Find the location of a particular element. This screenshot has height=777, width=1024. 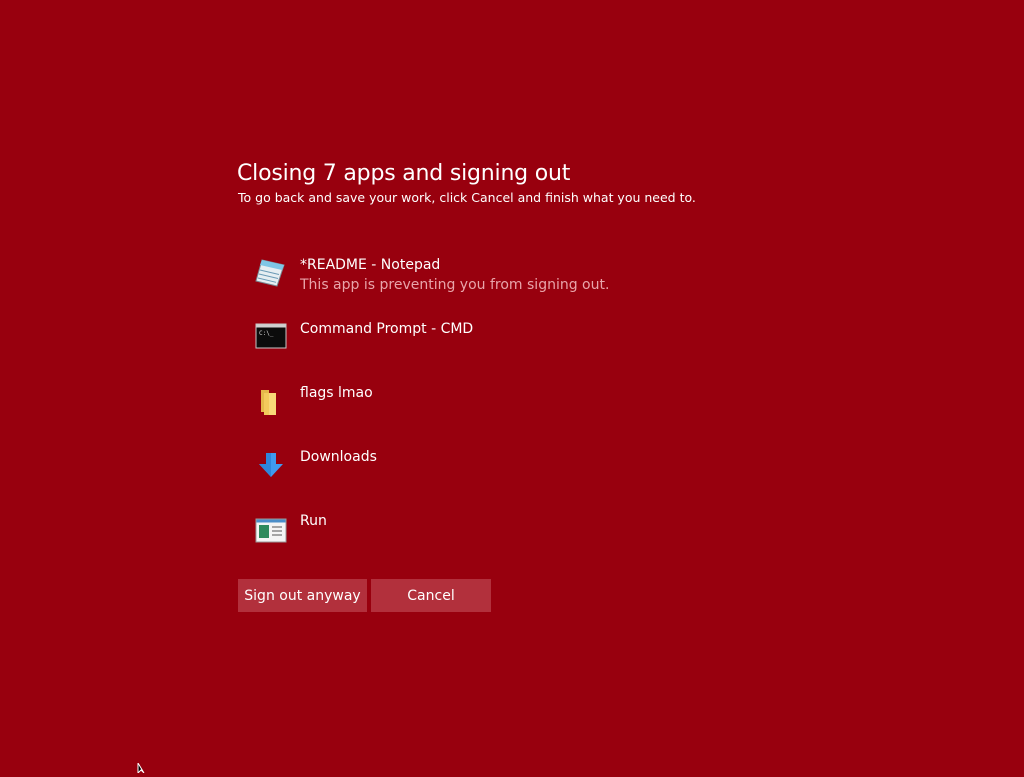

list-item-downloads: Downloads is located at coordinates (515, 480).